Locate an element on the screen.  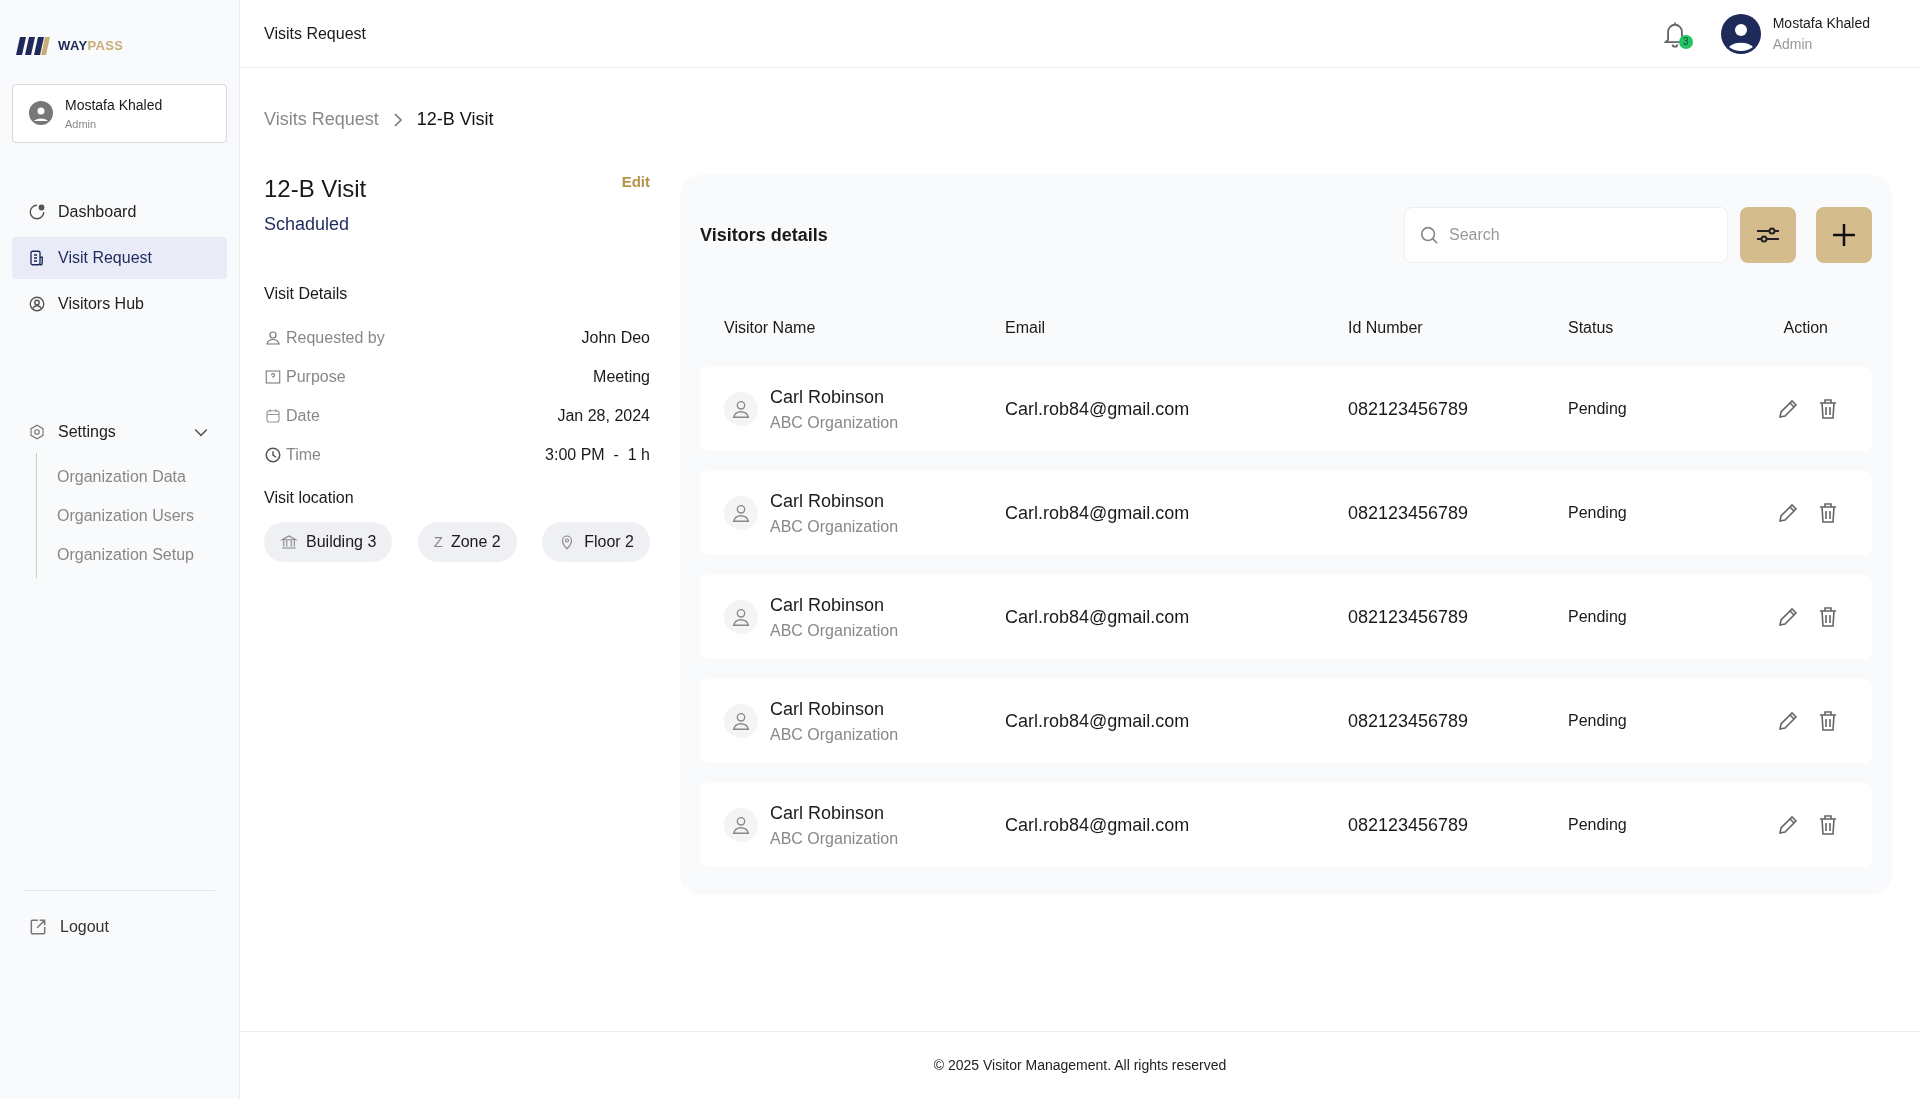
clock-icon is located at coordinates (273, 454).